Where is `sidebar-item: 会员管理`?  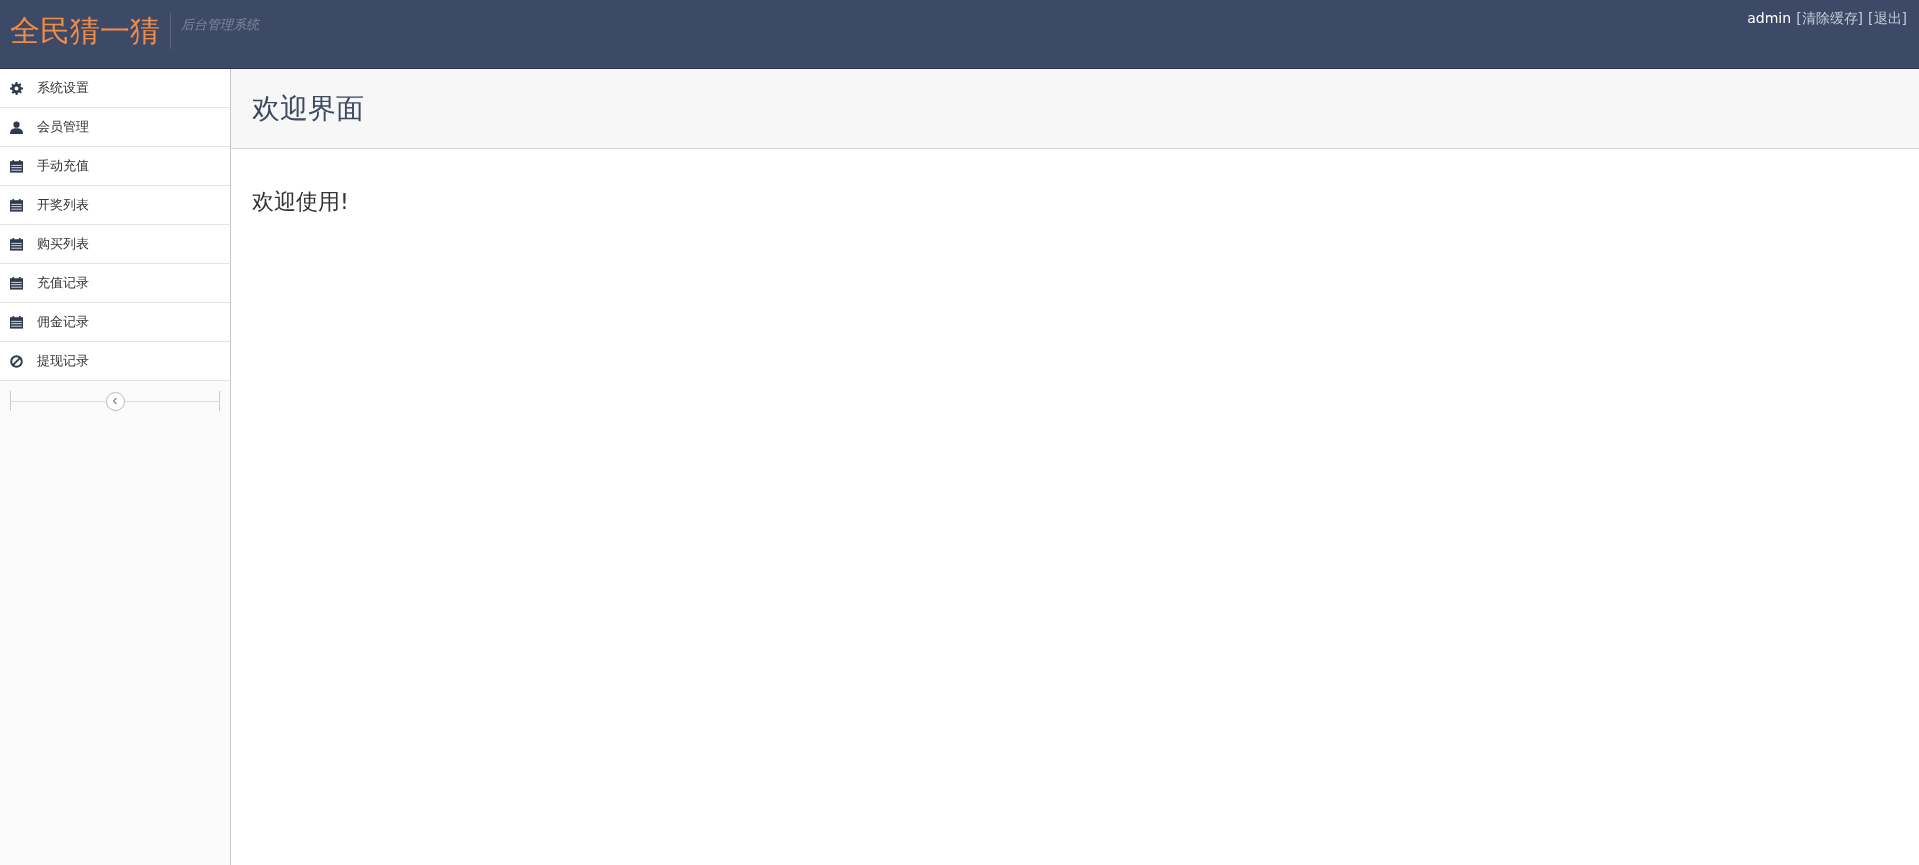 sidebar-item: 会员管理 is located at coordinates (115, 127).